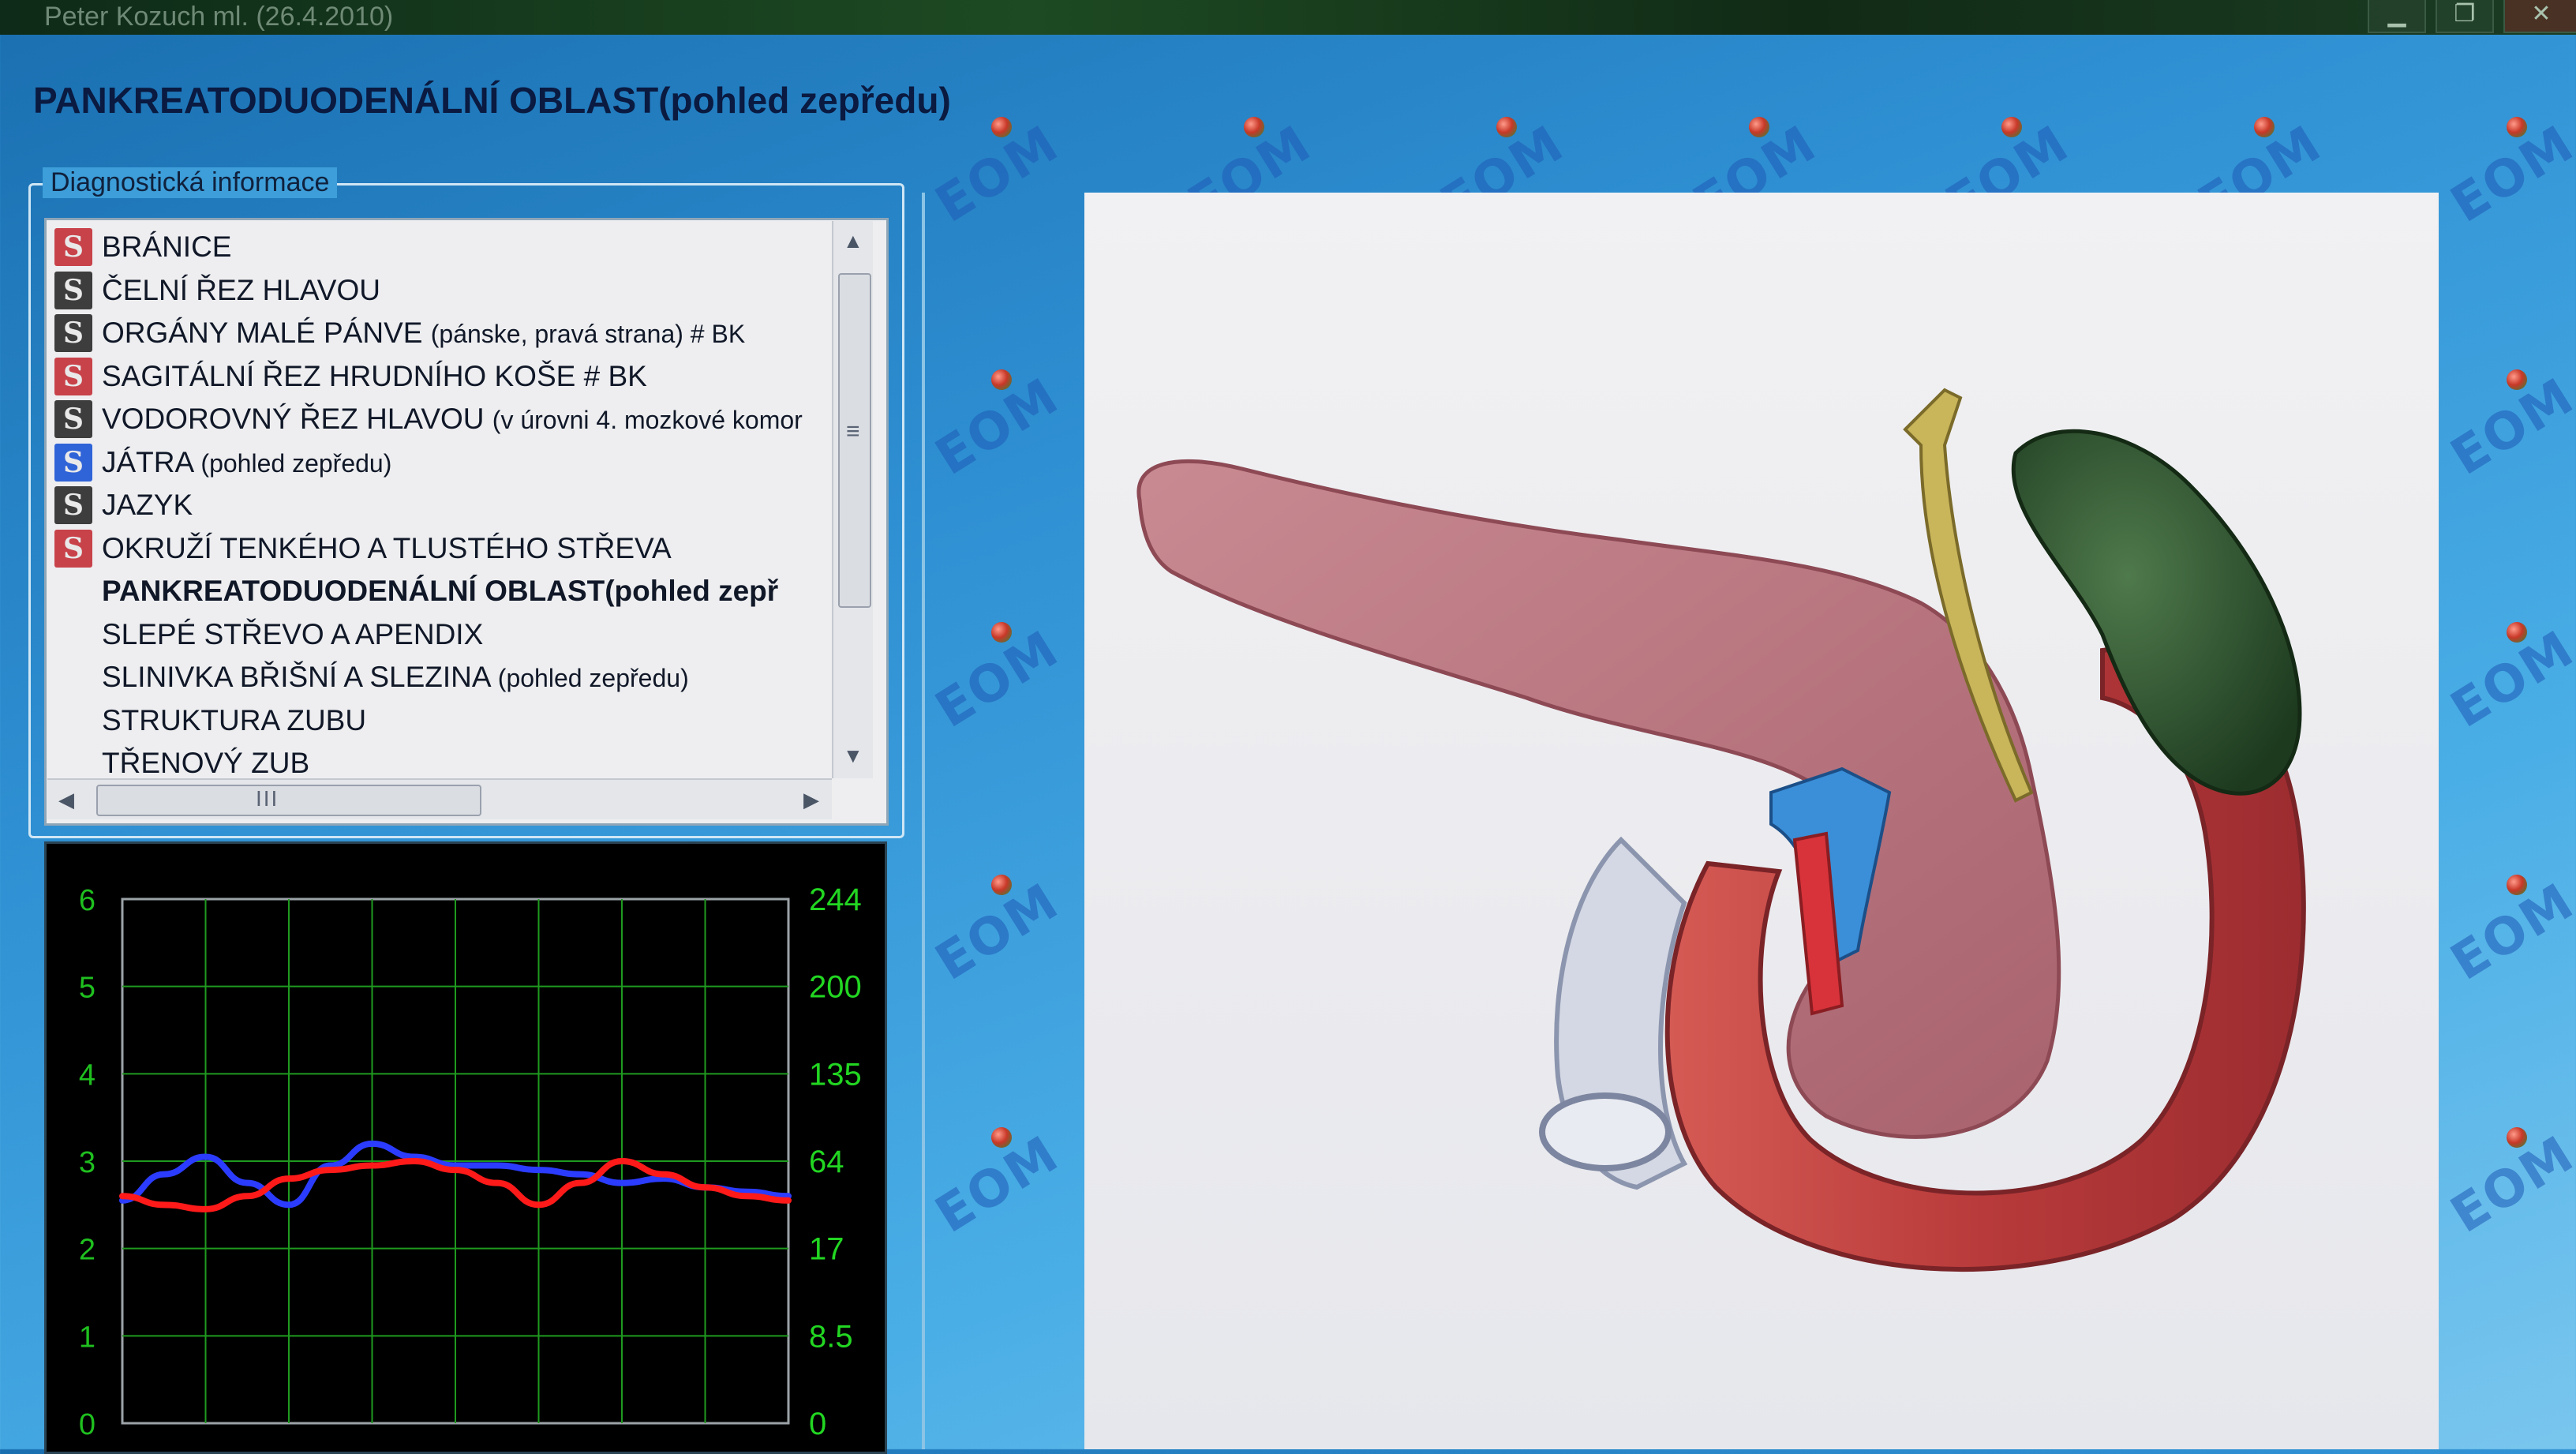 This screenshot has height=1454, width=2576. What do you see at coordinates (87, 1075) in the screenshot?
I see `left-tick-label: 4` at bounding box center [87, 1075].